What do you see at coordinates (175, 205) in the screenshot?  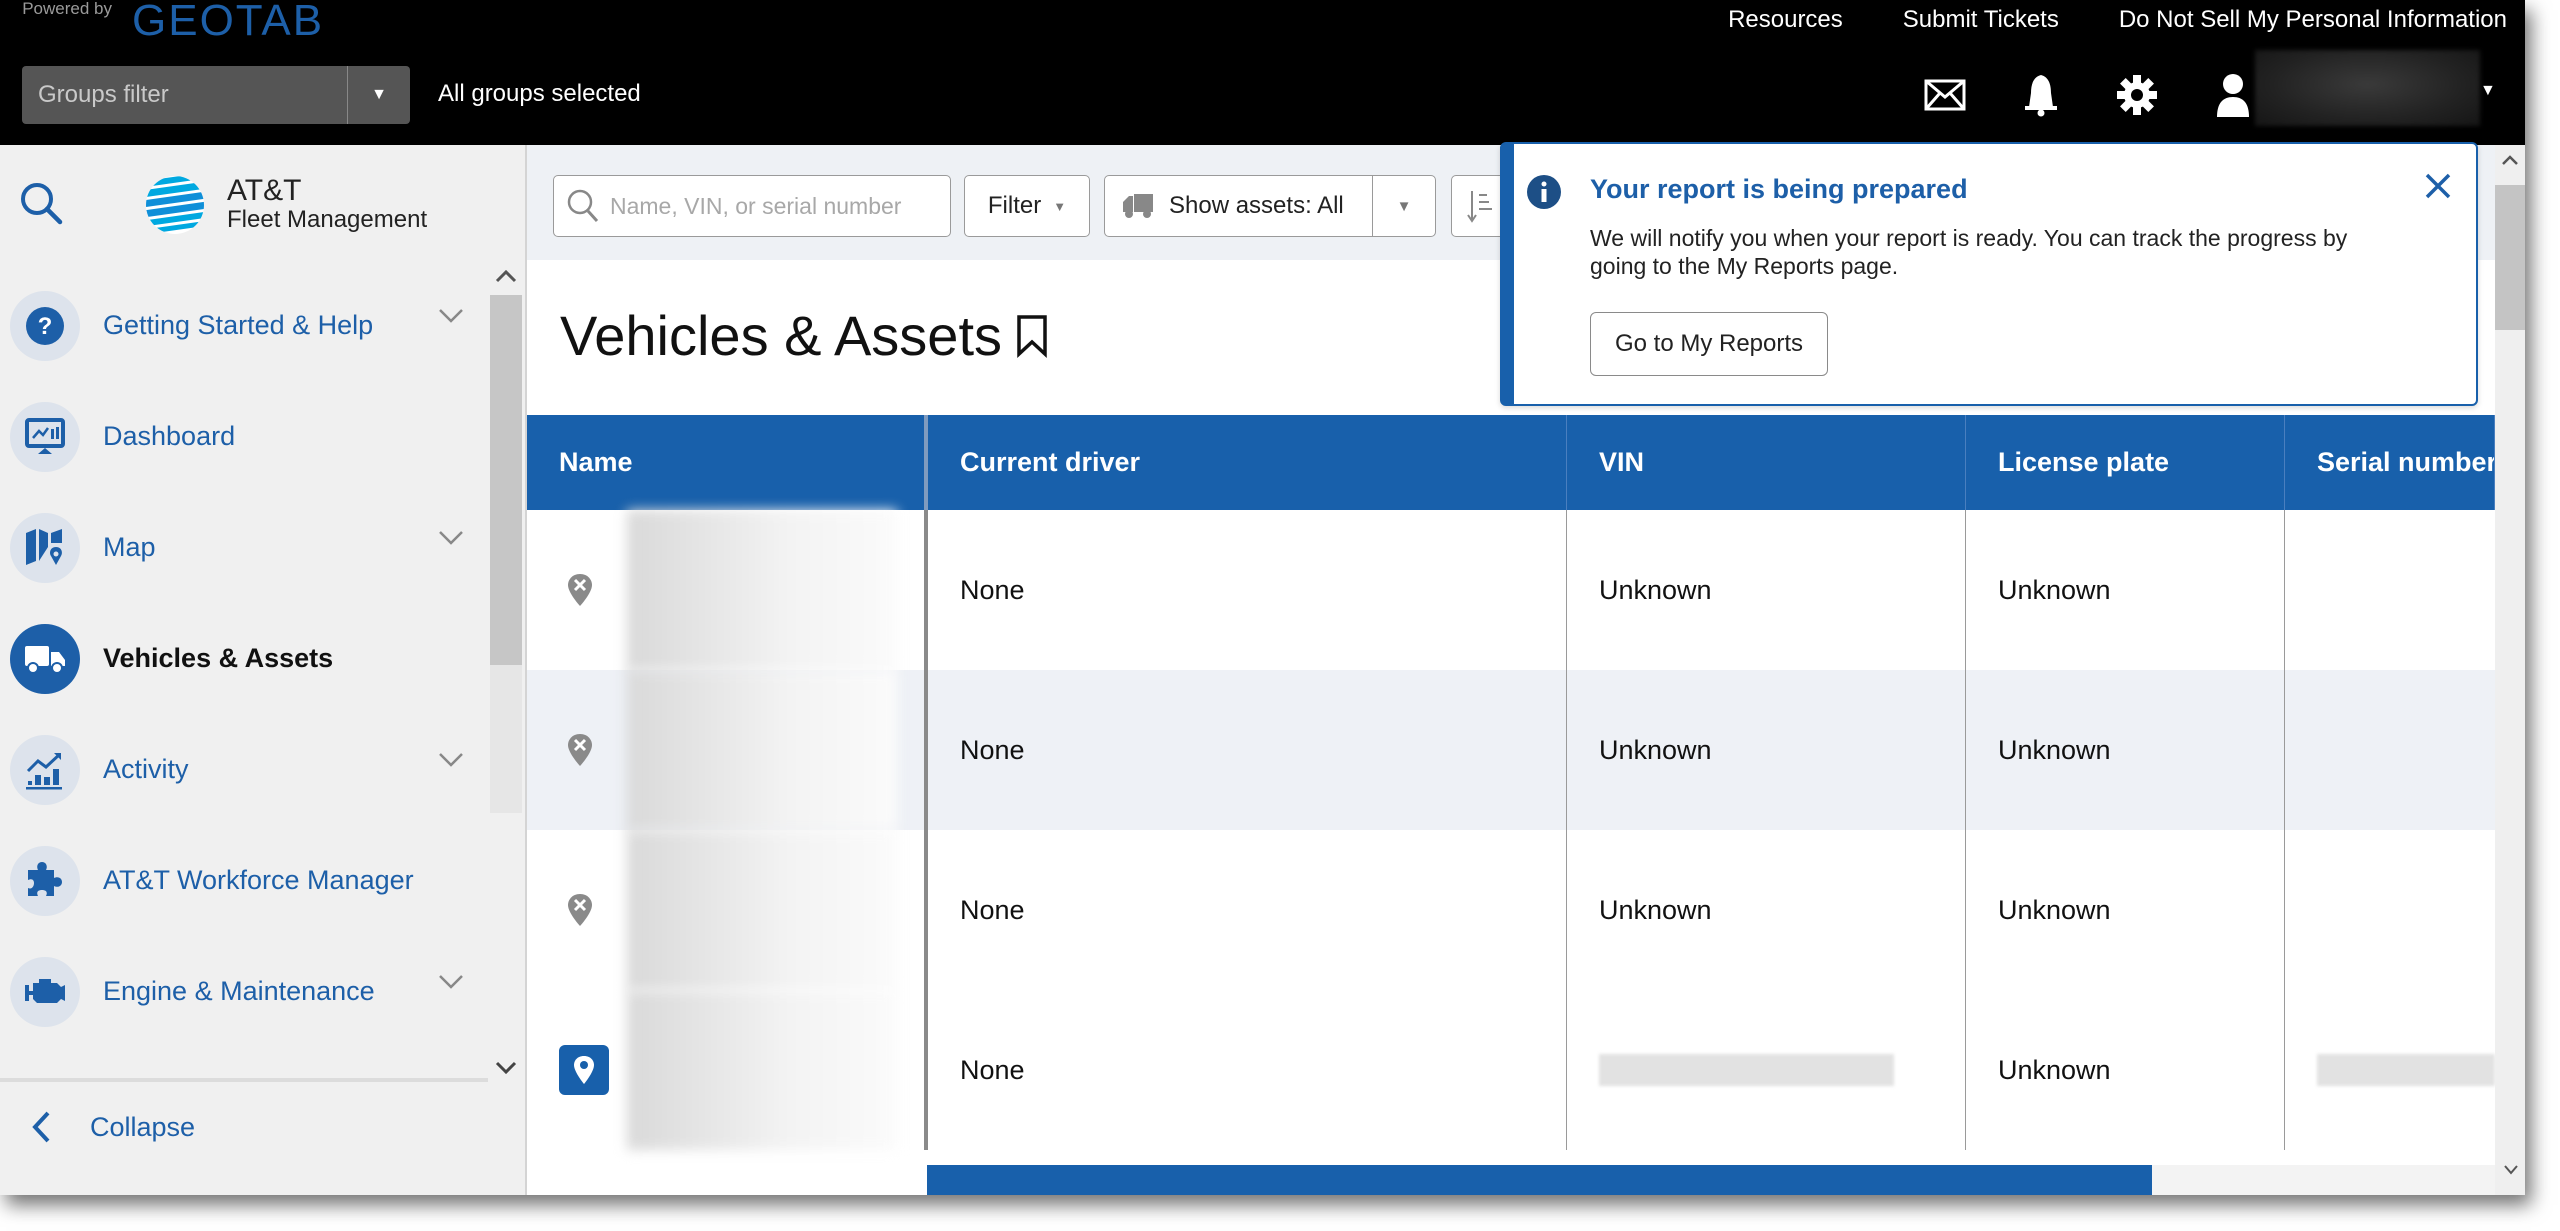 I see `att-globe-icon` at bounding box center [175, 205].